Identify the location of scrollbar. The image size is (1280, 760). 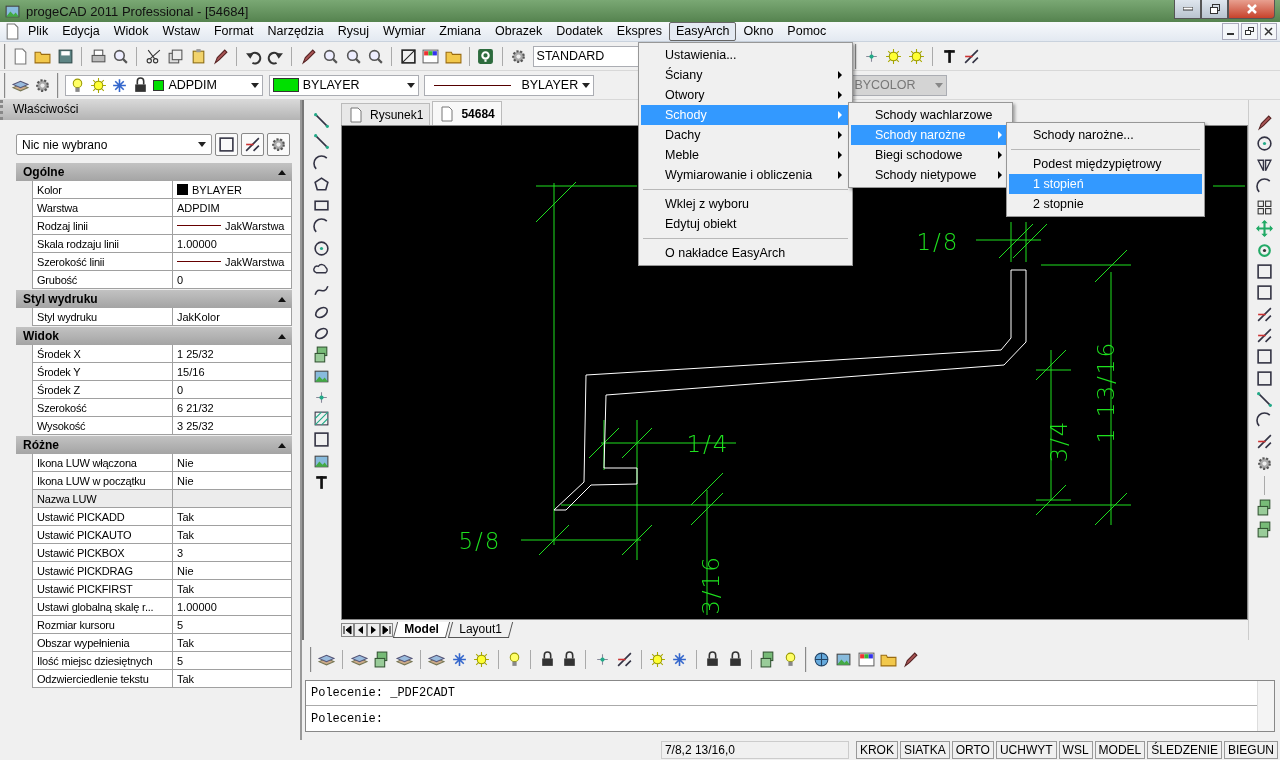
(1265, 706).